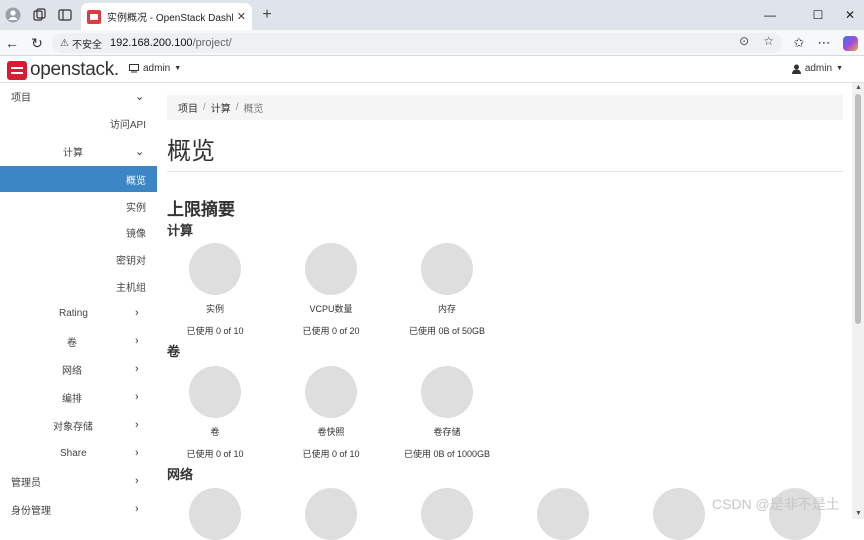 The height and width of the screenshot is (540, 864). I want to click on sidebar-item-instances: 实例, so click(78, 206).